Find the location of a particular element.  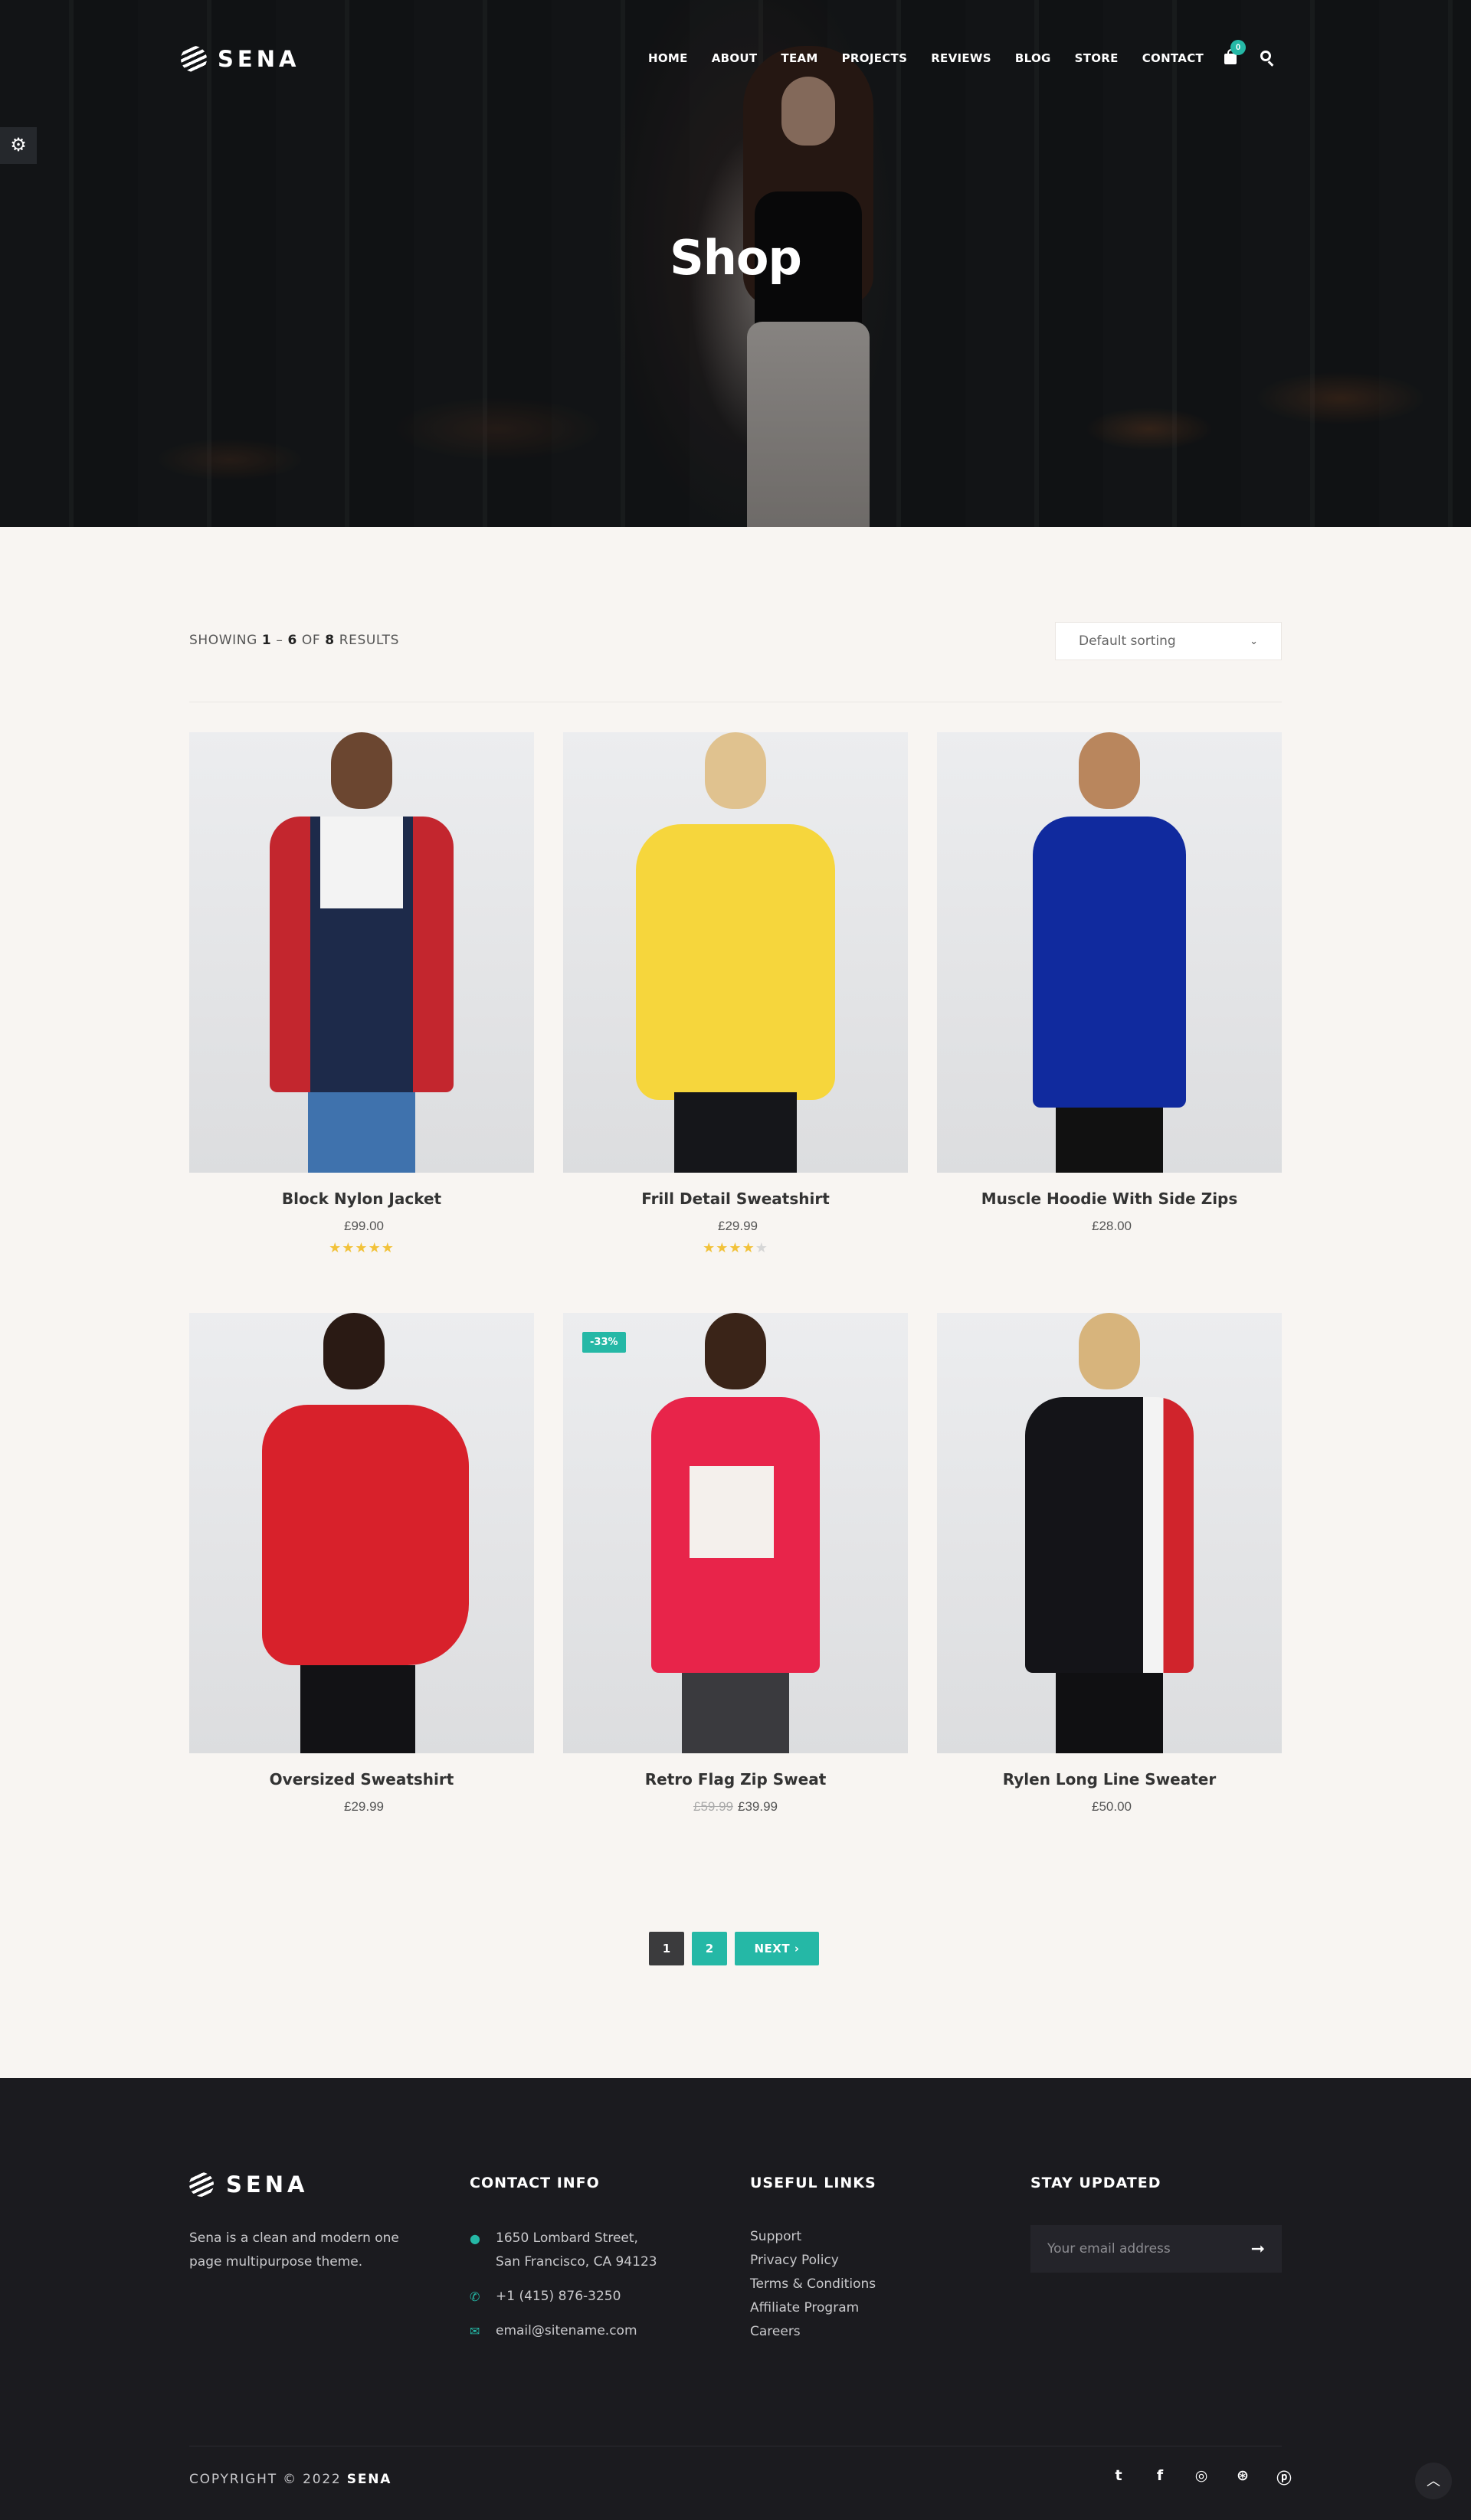

newsletter-email-input is located at coordinates (1139, 2249).